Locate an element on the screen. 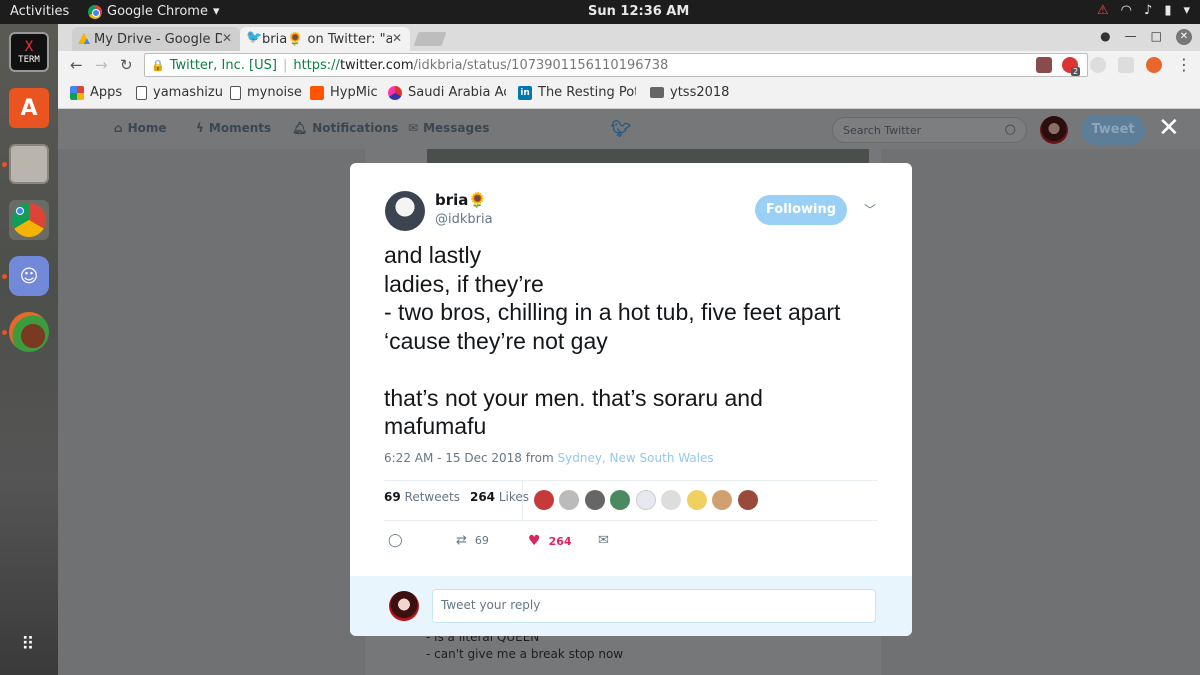  author-handle: @idkbria is located at coordinates (464, 219).